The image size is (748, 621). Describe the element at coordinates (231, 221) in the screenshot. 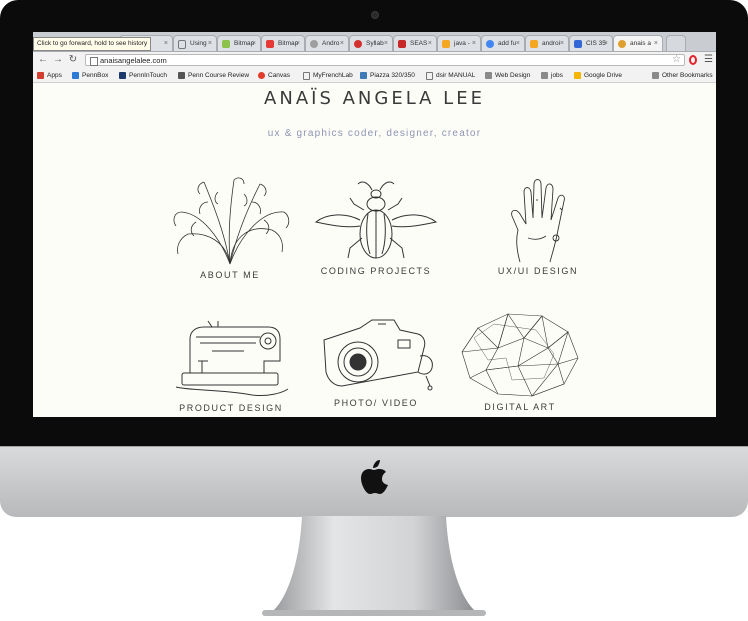

I see `seaweed-icon` at that location.